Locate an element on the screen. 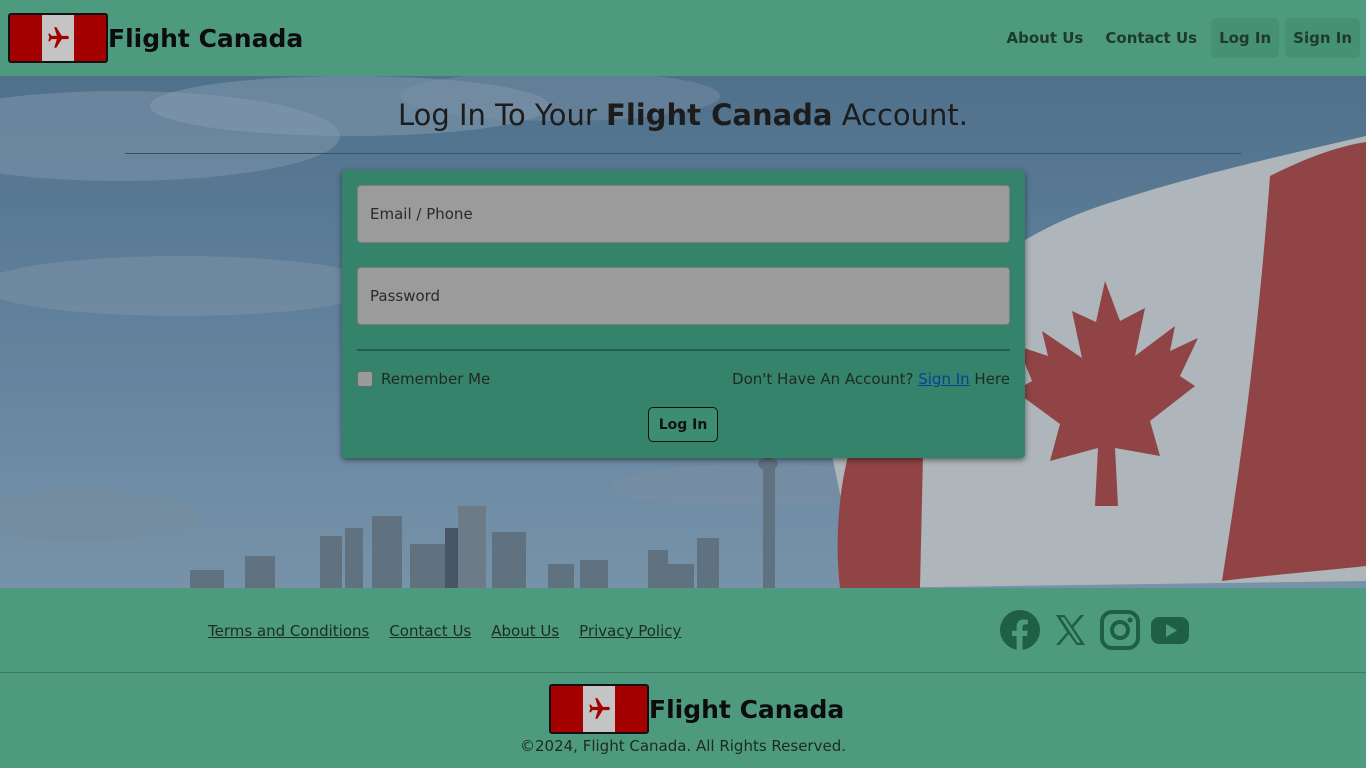 The width and height of the screenshot is (1366, 768). nav-contact-us: Contact Us is located at coordinates (1151, 38).